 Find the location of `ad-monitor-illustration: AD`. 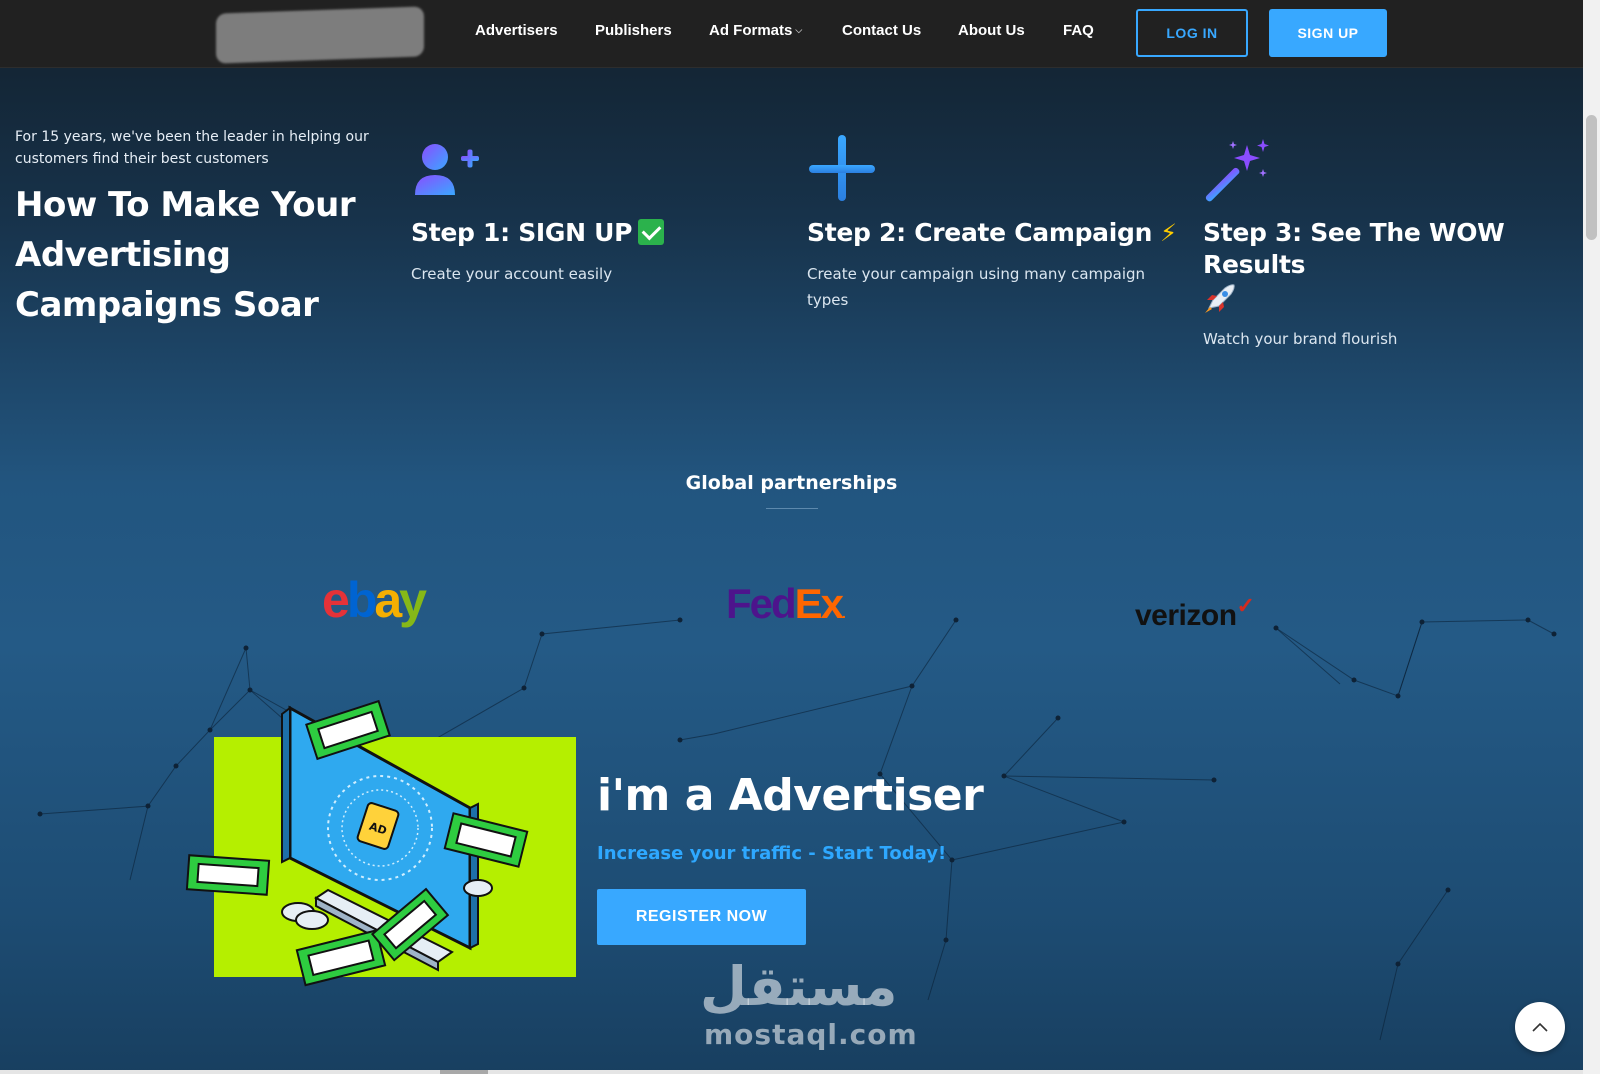

ad-monitor-illustration: AD is located at coordinates (357, 843).